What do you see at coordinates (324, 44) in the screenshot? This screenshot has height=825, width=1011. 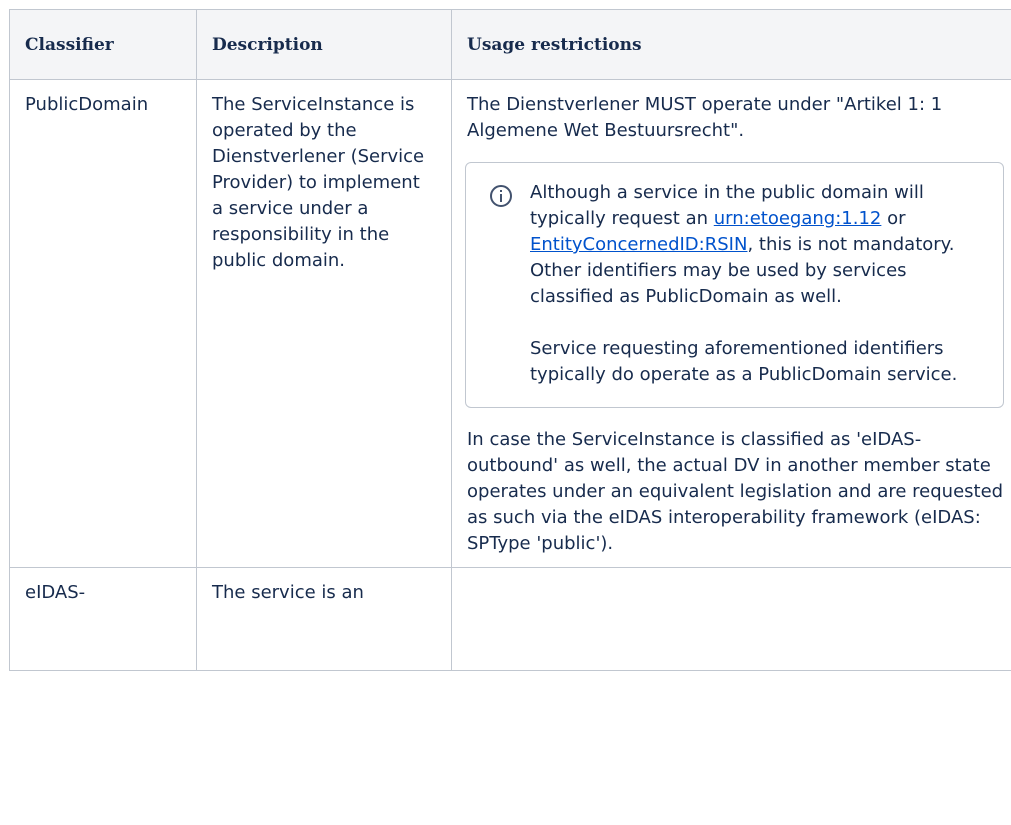 I see `header-description: Description` at bounding box center [324, 44].